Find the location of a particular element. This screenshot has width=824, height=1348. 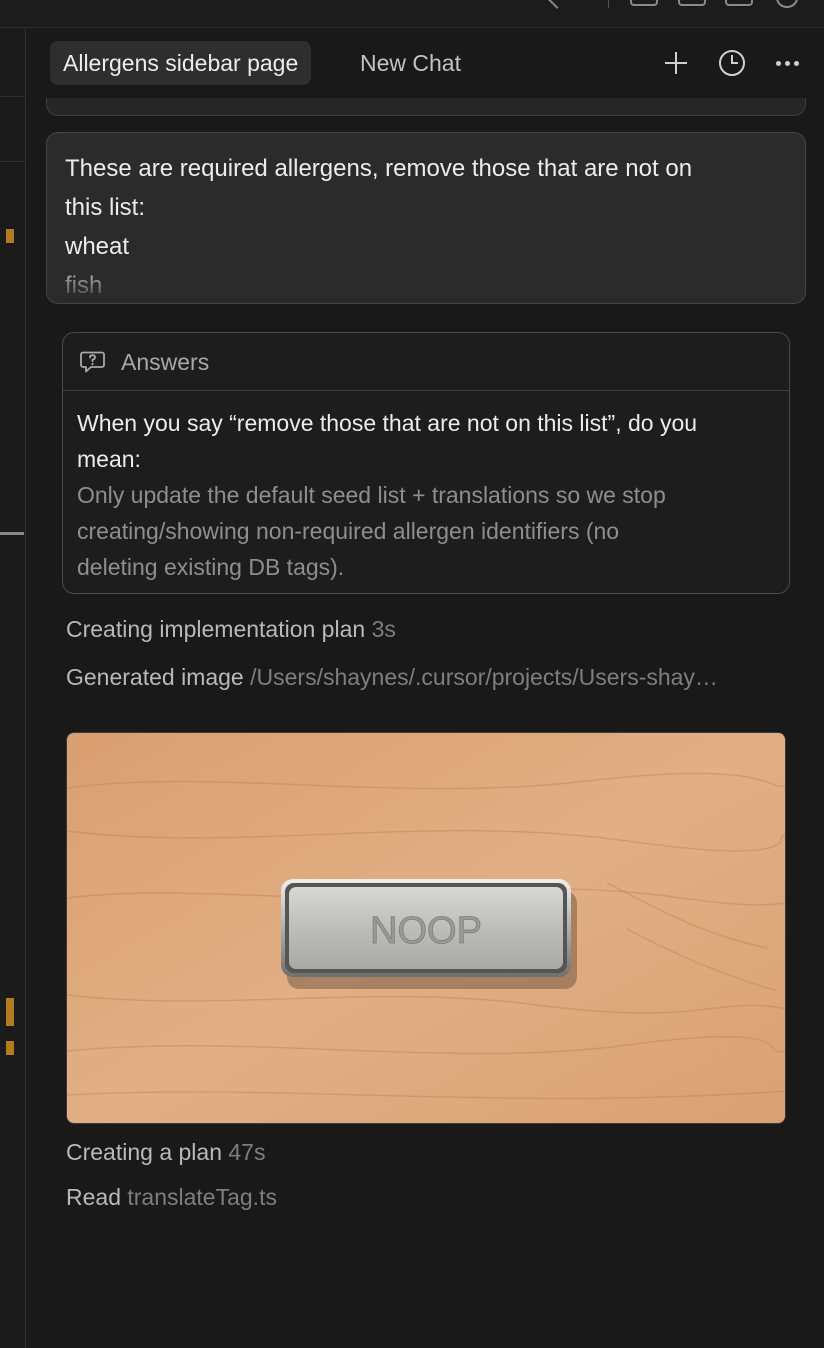

question-text: mean: is located at coordinates (109, 459).